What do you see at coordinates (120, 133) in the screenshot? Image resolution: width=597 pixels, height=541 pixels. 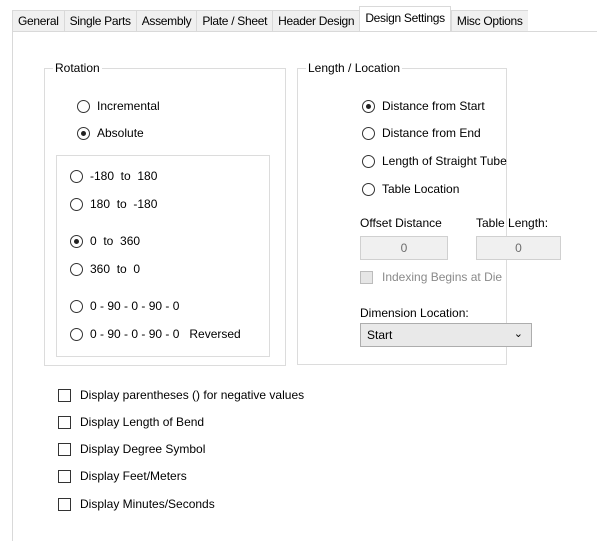 I see `label: Absolute` at bounding box center [120, 133].